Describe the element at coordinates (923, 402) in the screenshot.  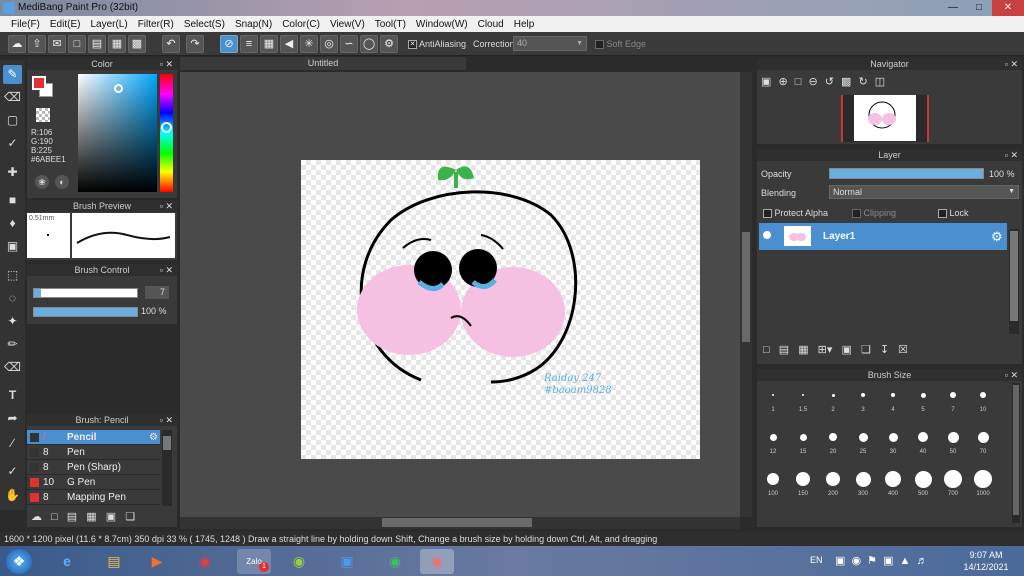
I see `brush-size-option: 5` at that location.